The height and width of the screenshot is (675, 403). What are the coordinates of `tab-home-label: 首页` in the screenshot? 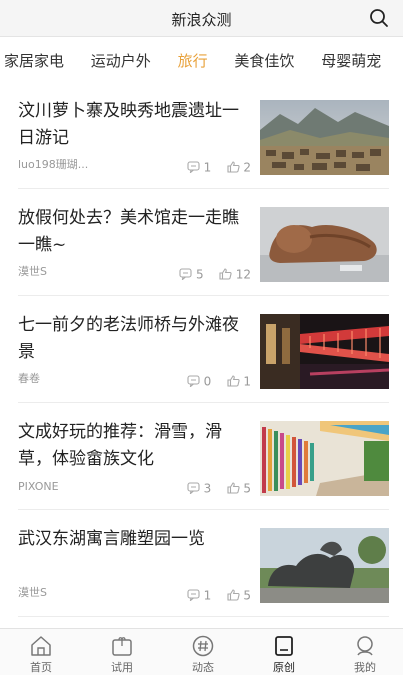 It's located at (41, 667).